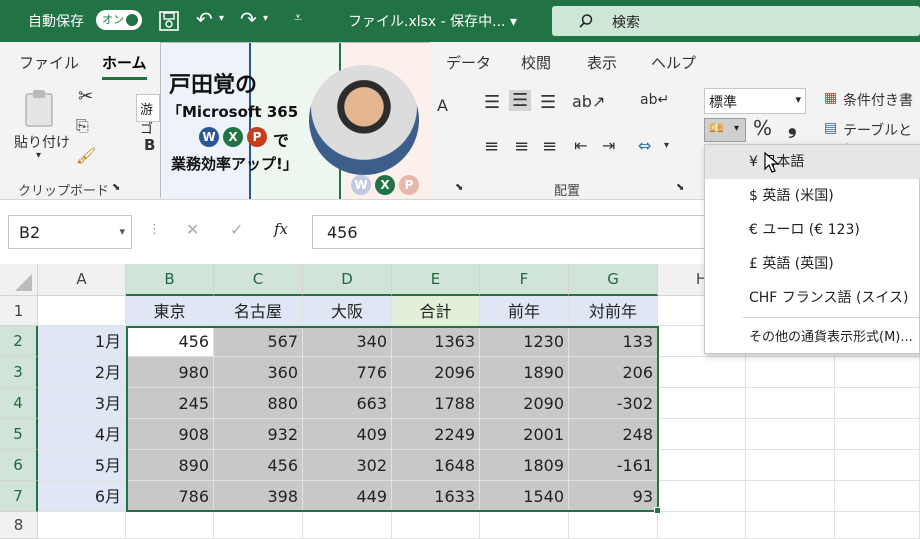  Describe the element at coordinates (19, 496) in the screenshot. I see `row-header-7: 7` at that location.